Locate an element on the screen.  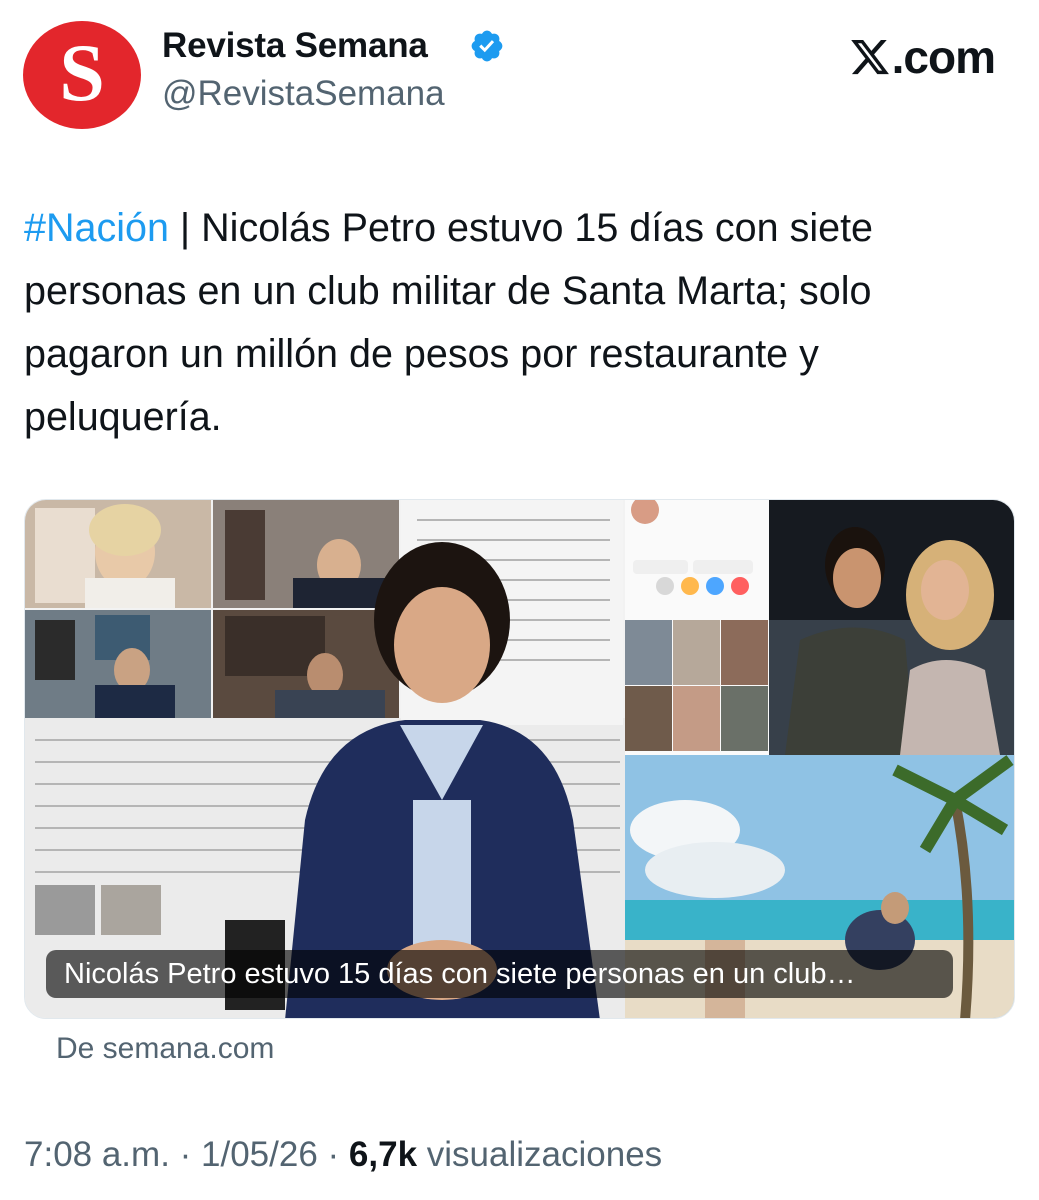
views-count: 6,7k is located at coordinates (383, 1154).